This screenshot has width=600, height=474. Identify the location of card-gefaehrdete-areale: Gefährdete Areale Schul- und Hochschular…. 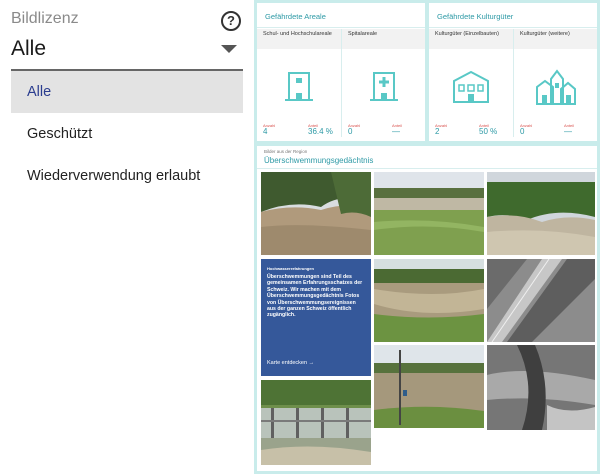
(341, 72).